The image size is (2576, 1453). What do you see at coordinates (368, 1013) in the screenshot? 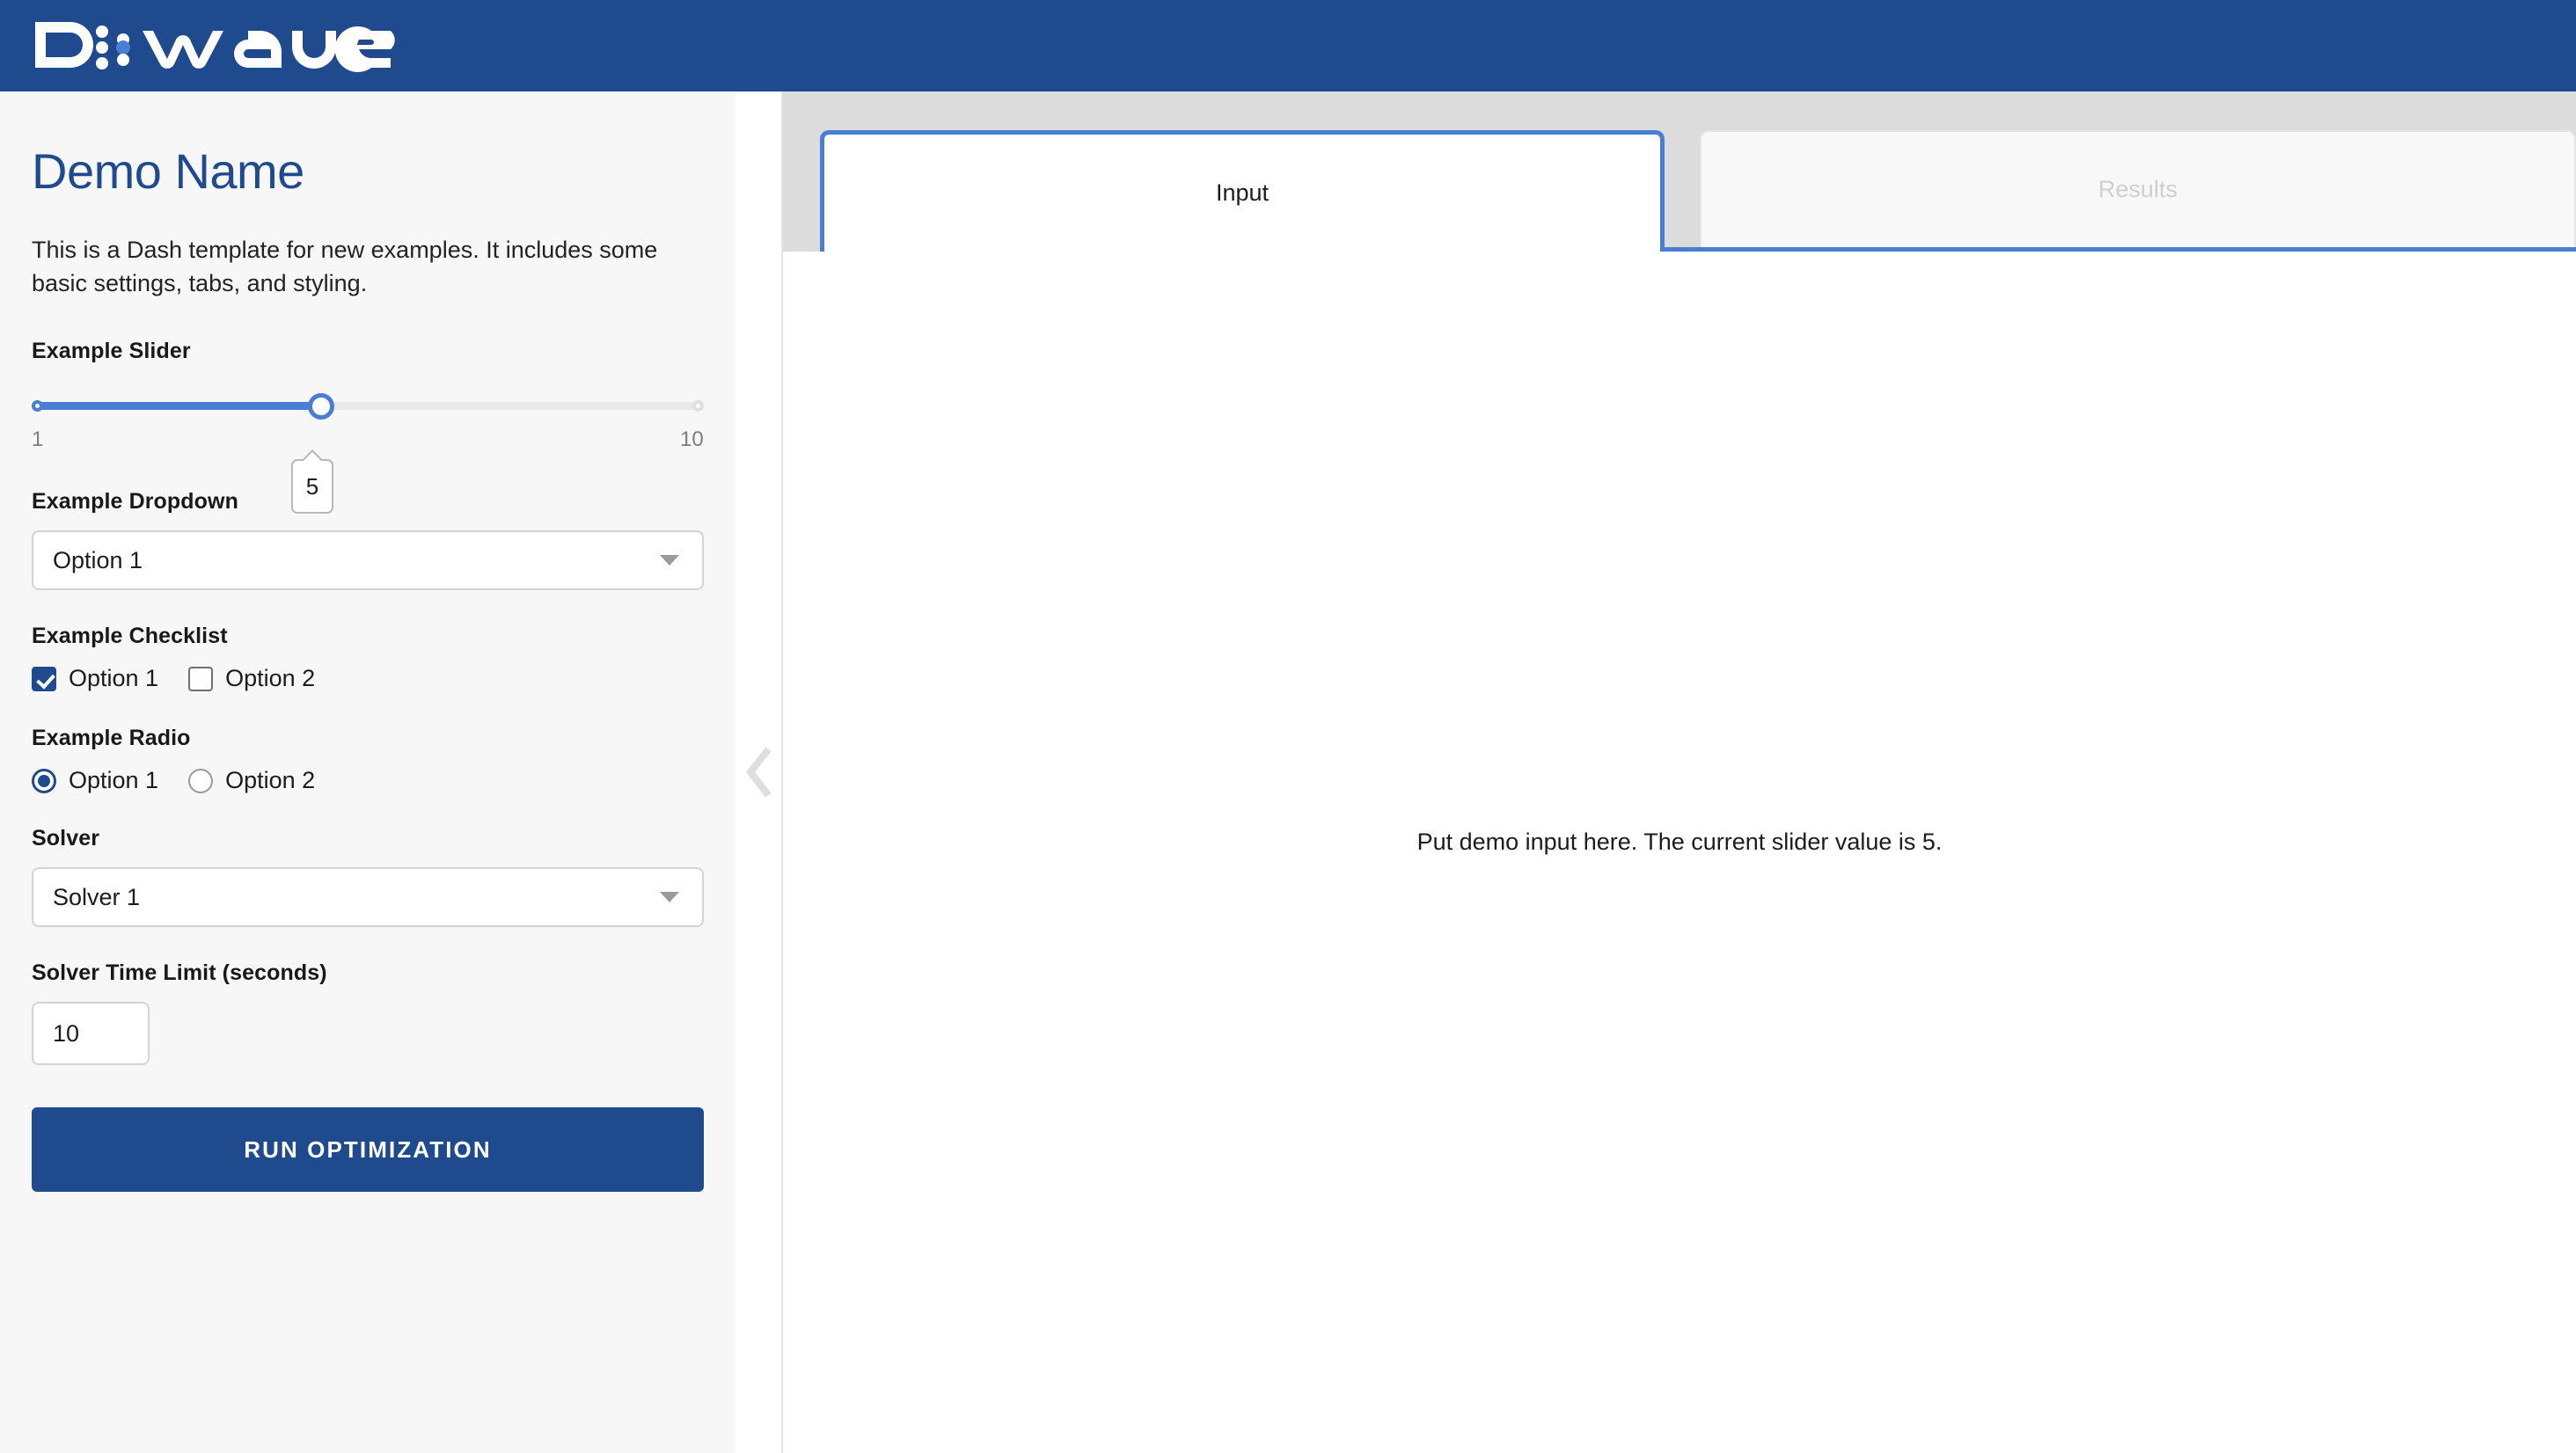
I see `solver-time-limit-group: Solver Time Limit (seconds) 10` at bounding box center [368, 1013].